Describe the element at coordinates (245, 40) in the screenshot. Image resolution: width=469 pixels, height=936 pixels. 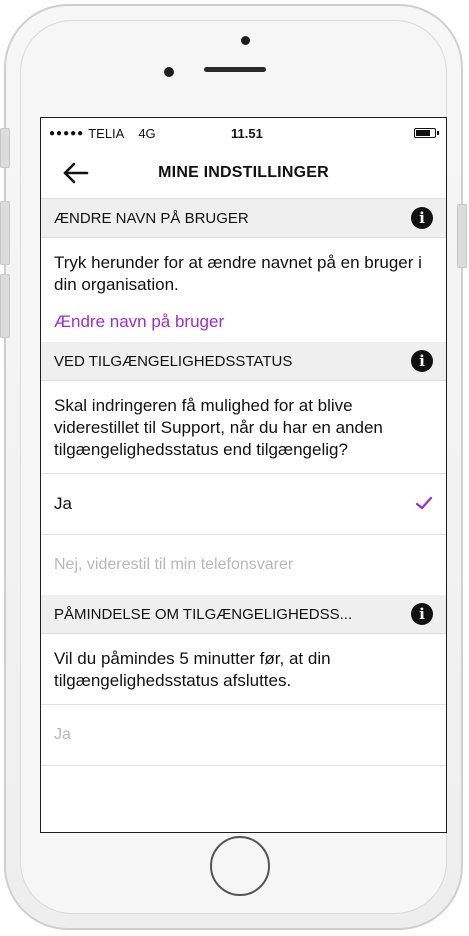
I see `sensor-dot` at that location.